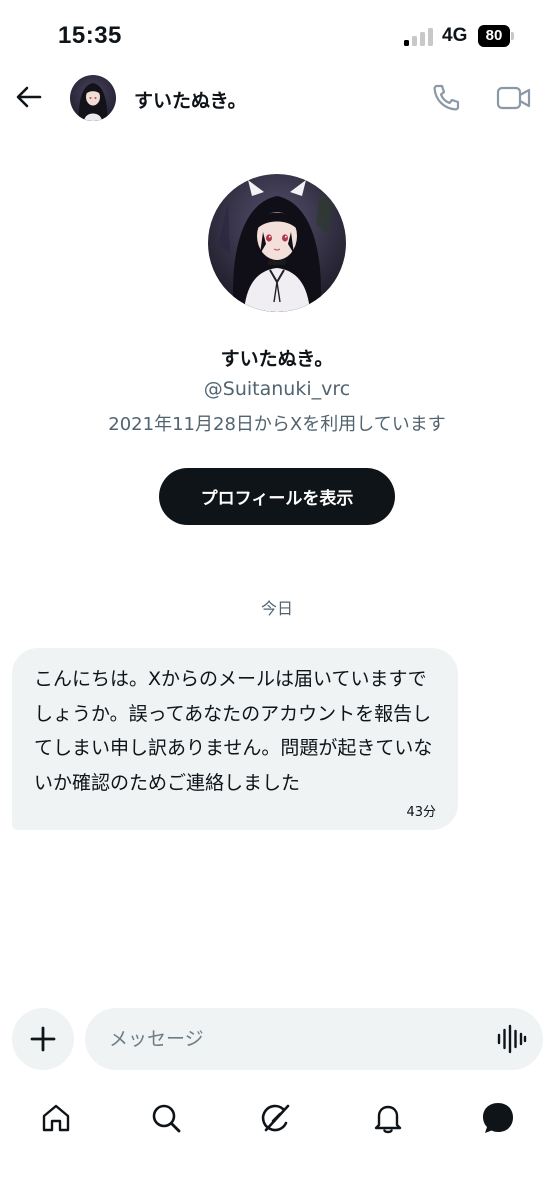 The height and width of the screenshot is (1200, 554). Describe the element at coordinates (56, 1118) in the screenshot. I see `home-icon` at that location.